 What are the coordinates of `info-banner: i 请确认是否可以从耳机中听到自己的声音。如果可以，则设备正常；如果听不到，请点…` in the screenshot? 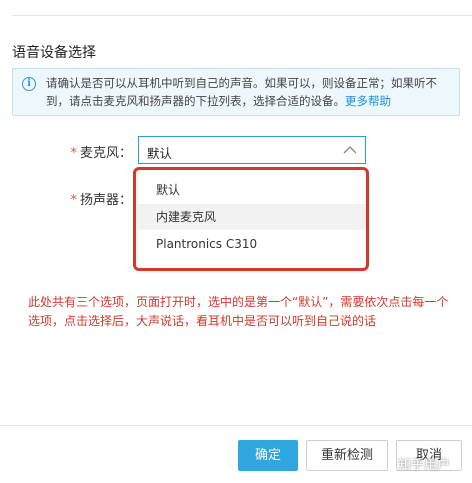 It's located at (236, 92).